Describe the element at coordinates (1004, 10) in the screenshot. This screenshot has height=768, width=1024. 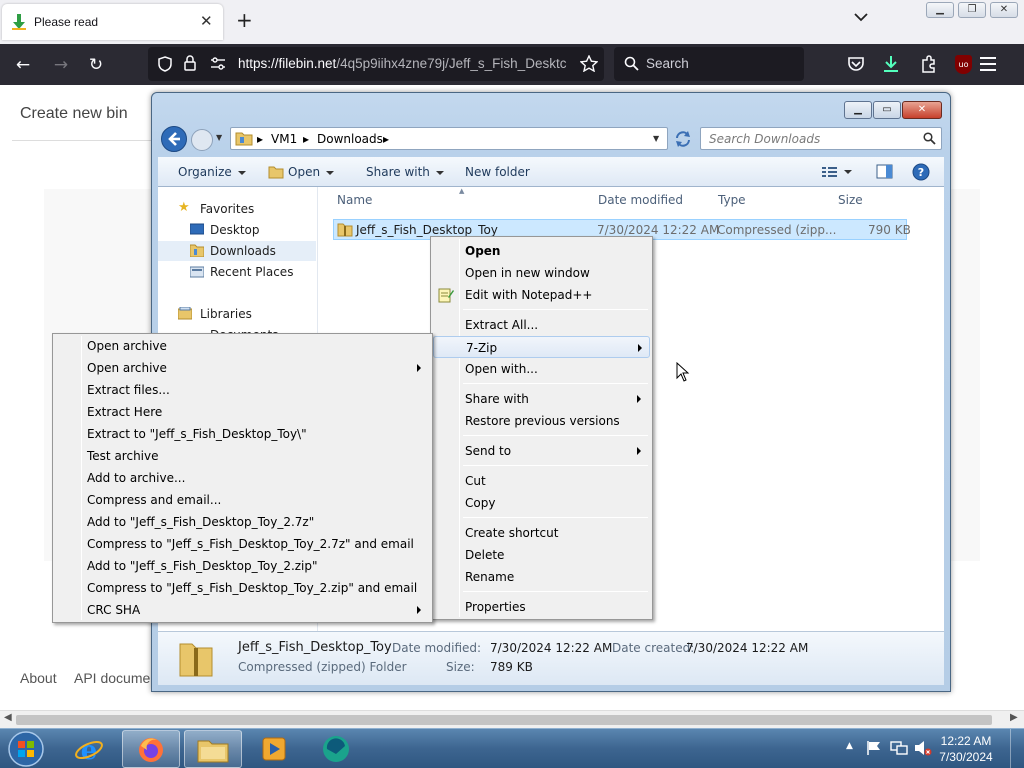
I see `close-window-button: ✕` at that location.